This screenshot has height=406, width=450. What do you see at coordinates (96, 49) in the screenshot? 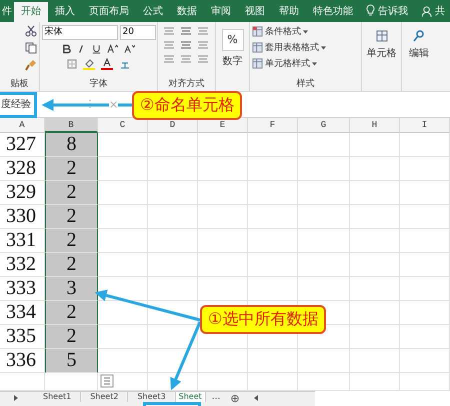
I see `underline-icon` at bounding box center [96, 49].